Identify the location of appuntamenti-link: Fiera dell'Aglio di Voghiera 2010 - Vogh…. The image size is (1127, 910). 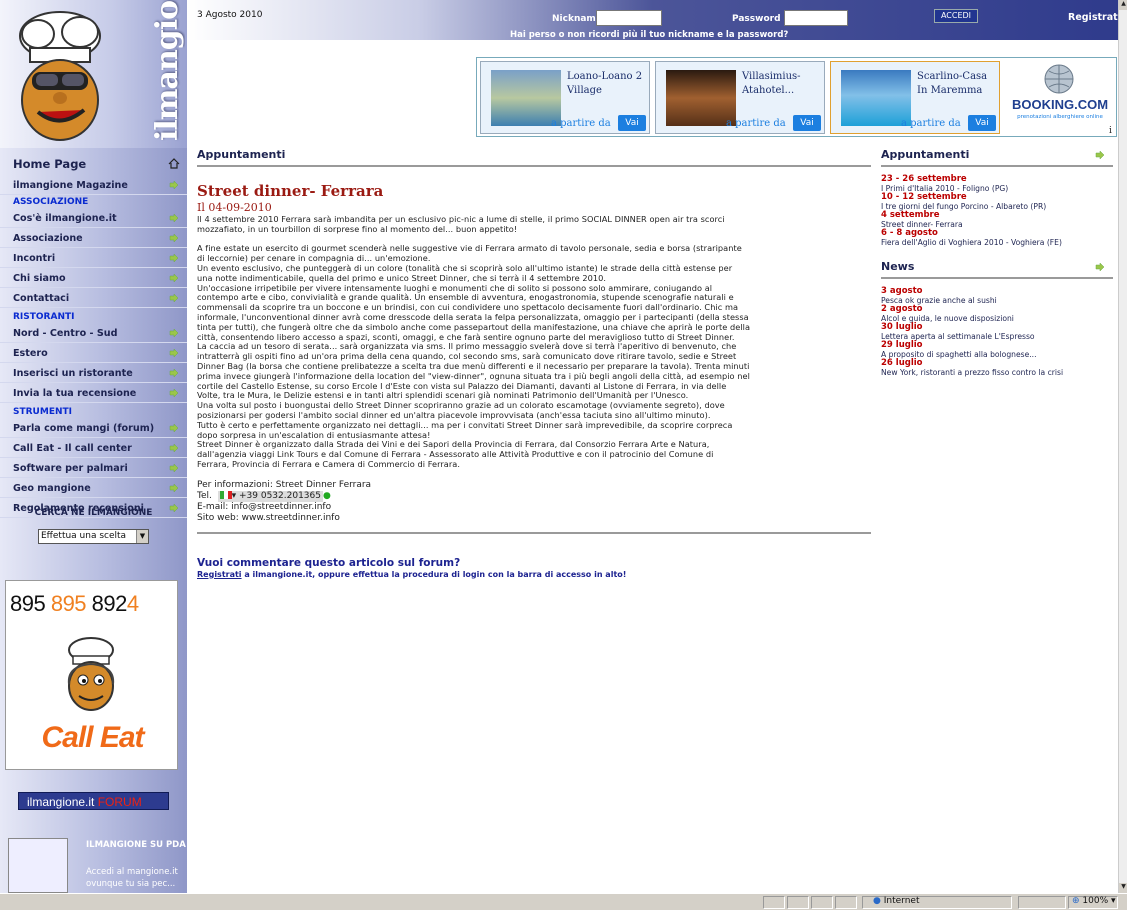
(997, 242).